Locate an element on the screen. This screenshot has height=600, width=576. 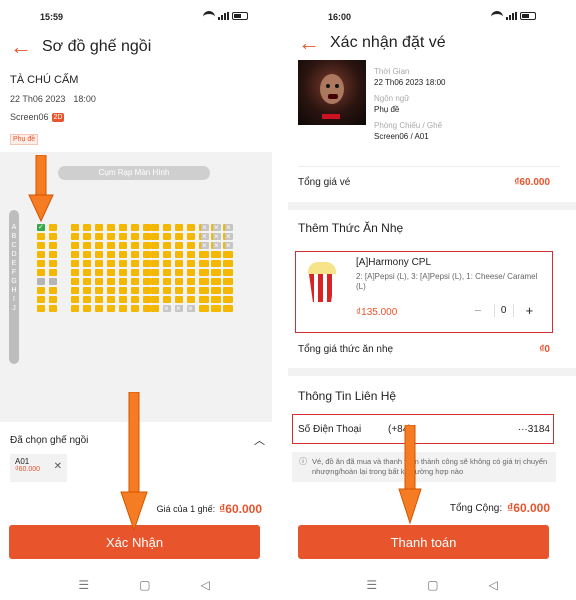
quantity-value: 0 is located at coordinates (503, 310).